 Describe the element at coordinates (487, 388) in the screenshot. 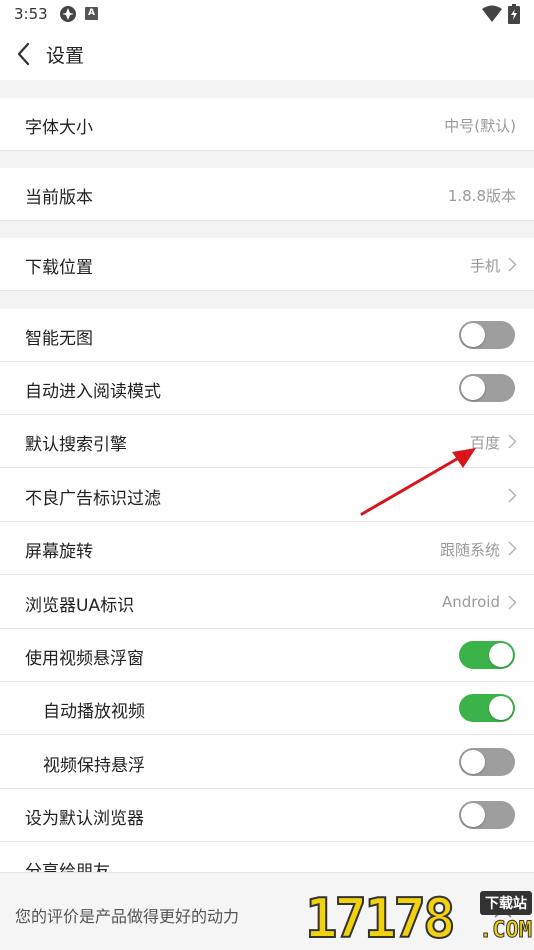

I see `auto-reading-mode-toggle` at that location.